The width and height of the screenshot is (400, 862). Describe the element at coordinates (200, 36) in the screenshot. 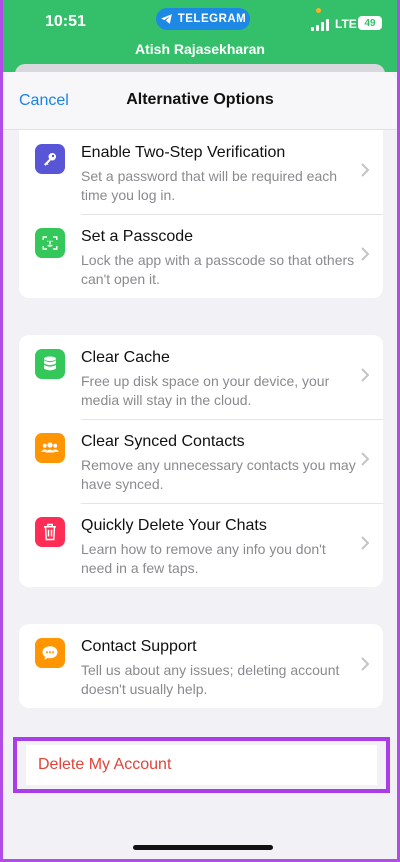

I see `call-status-bar: 10:51 TELEGRAM LTE 49 Atish Rajasekharan` at that location.